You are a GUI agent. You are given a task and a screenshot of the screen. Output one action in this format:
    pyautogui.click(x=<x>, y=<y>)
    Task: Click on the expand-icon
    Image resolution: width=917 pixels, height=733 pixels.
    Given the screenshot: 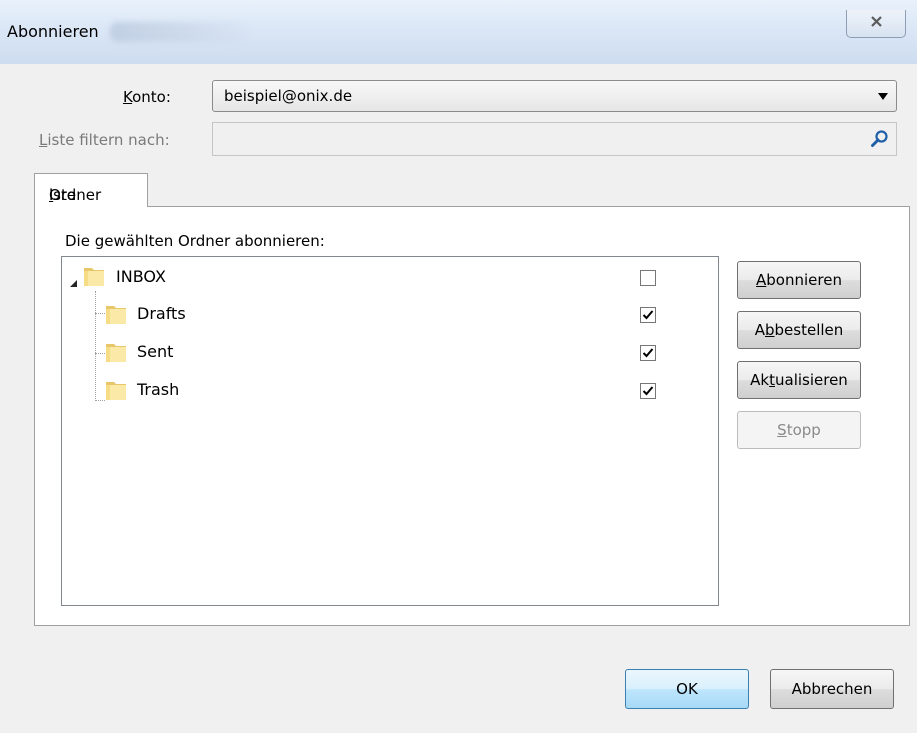 What is the action you would take?
    pyautogui.click(x=74, y=282)
    